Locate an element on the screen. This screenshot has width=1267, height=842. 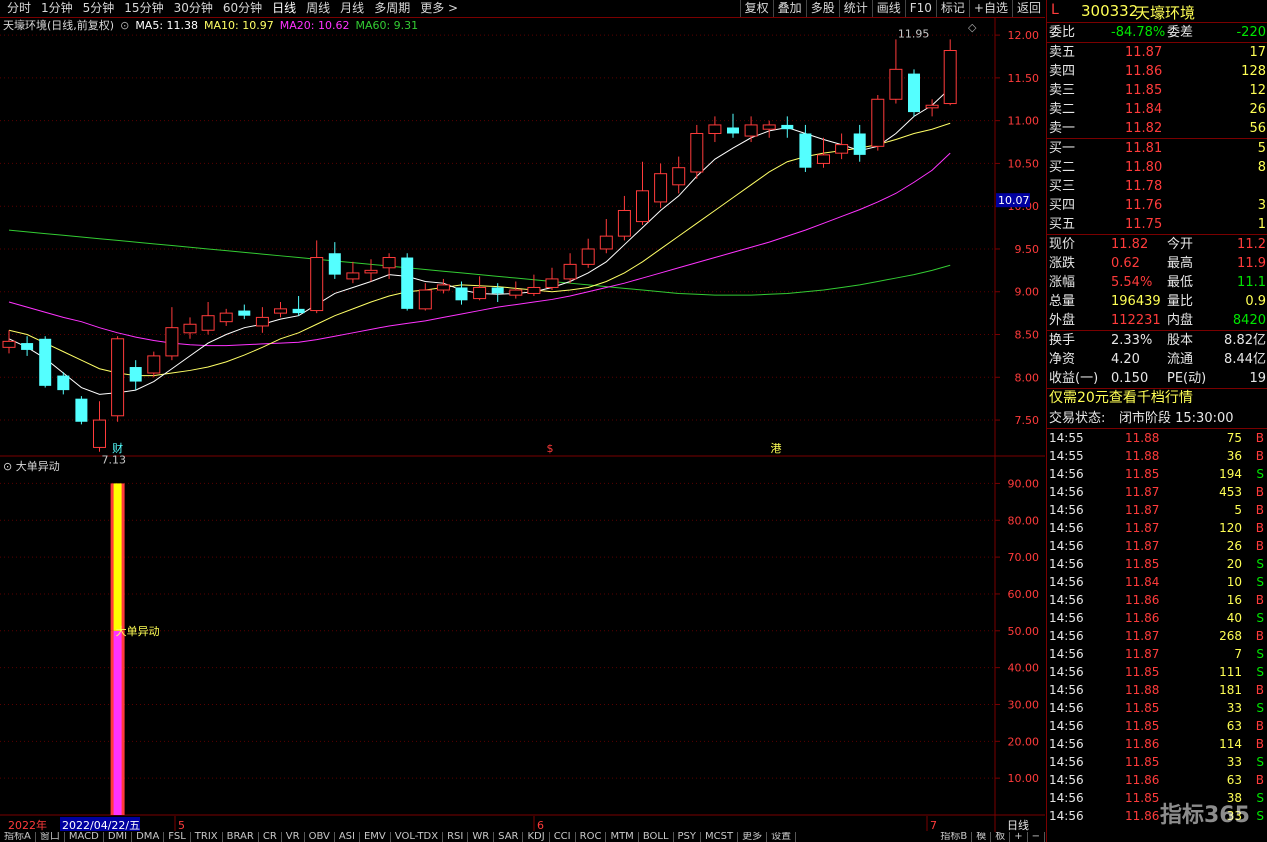
indicator-tick-label: 20.00 is located at coordinates (1024, 741).